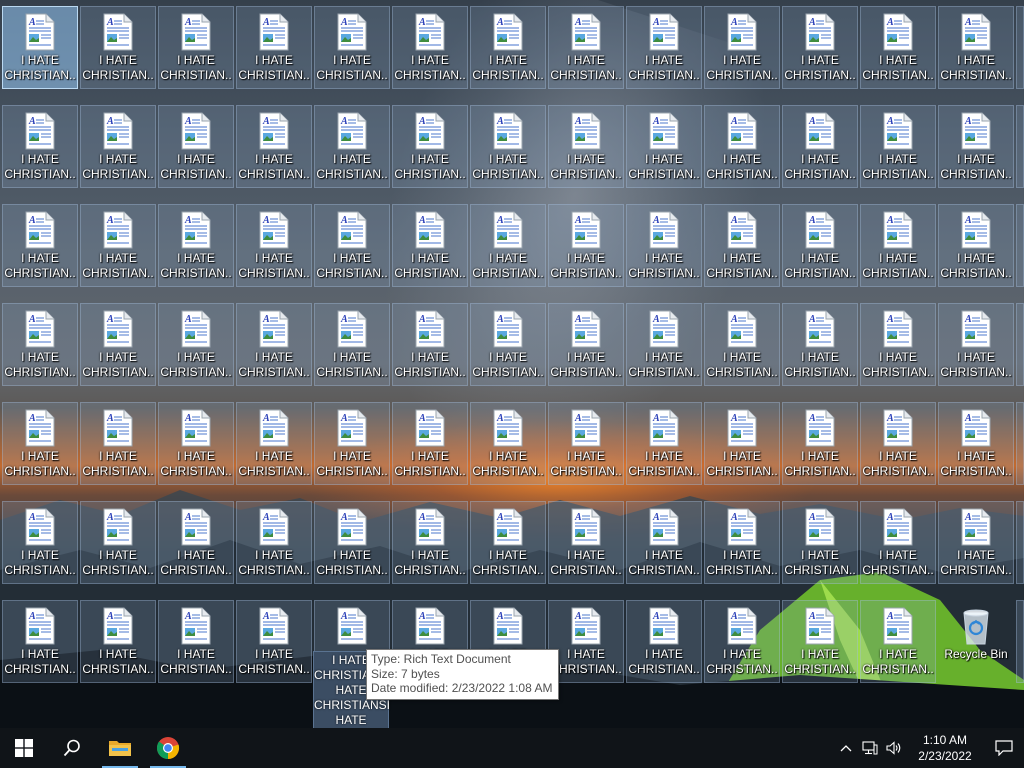 The width and height of the screenshot is (1024, 768). Describe the element at coordinates (894, 748) in the screenshot. I see `volume-button` at that location.